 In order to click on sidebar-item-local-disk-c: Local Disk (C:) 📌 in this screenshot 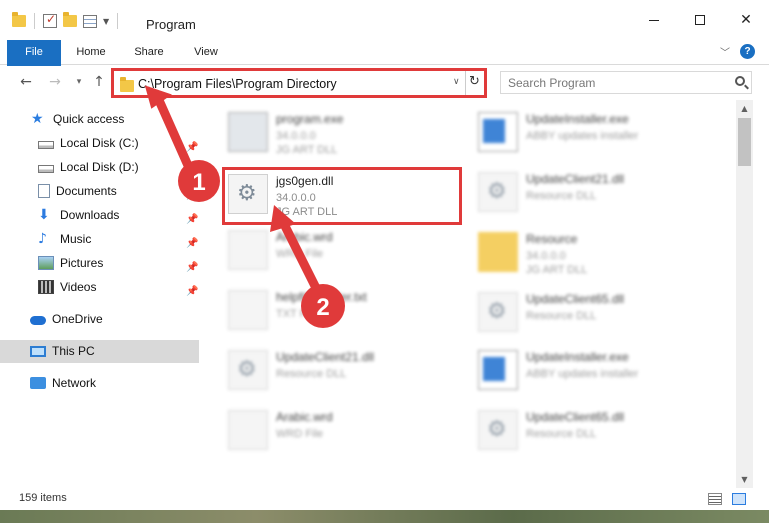, I will do `click(122, 143)`.